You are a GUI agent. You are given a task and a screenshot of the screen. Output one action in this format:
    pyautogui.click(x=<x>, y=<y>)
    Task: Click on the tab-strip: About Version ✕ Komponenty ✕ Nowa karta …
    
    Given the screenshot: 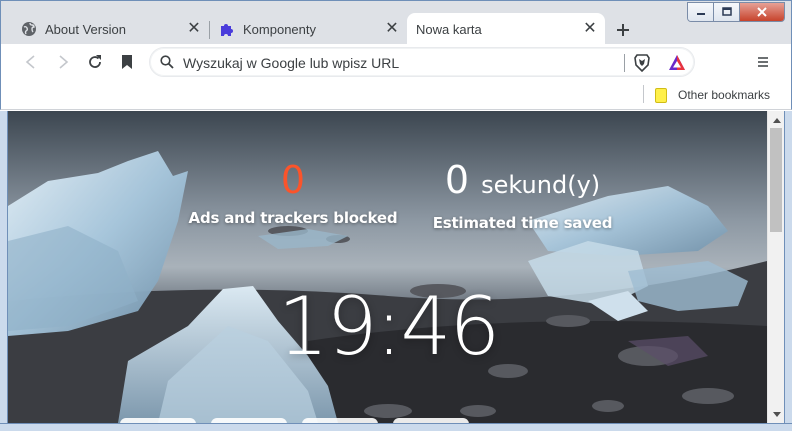 What is the action you would take?
    pyautogui.click(x=396, y=22)
    